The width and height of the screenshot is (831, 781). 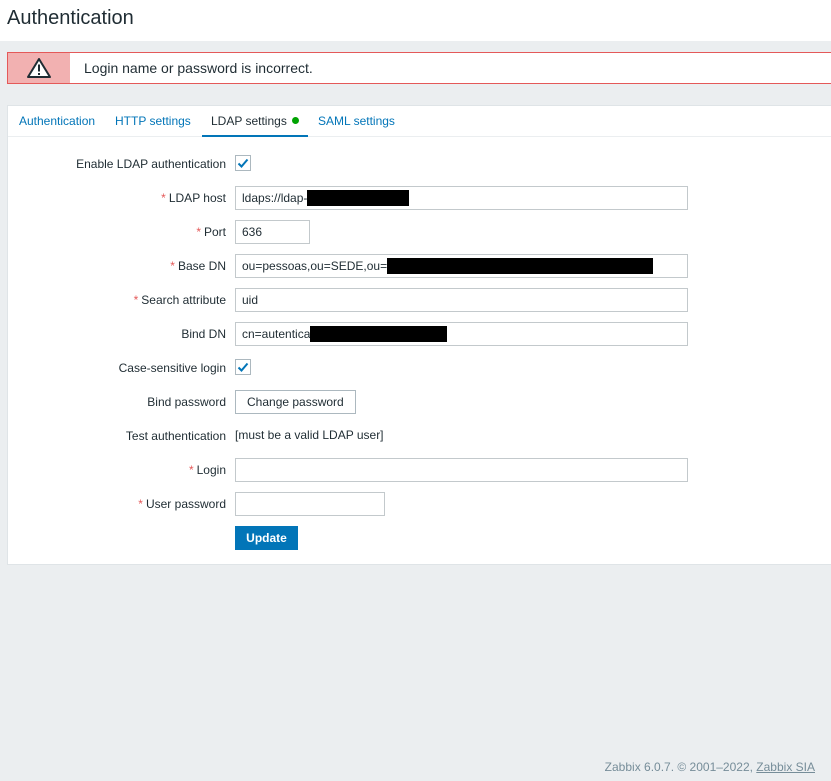 I want to click on user-password-input, so click(x=310, y=504).